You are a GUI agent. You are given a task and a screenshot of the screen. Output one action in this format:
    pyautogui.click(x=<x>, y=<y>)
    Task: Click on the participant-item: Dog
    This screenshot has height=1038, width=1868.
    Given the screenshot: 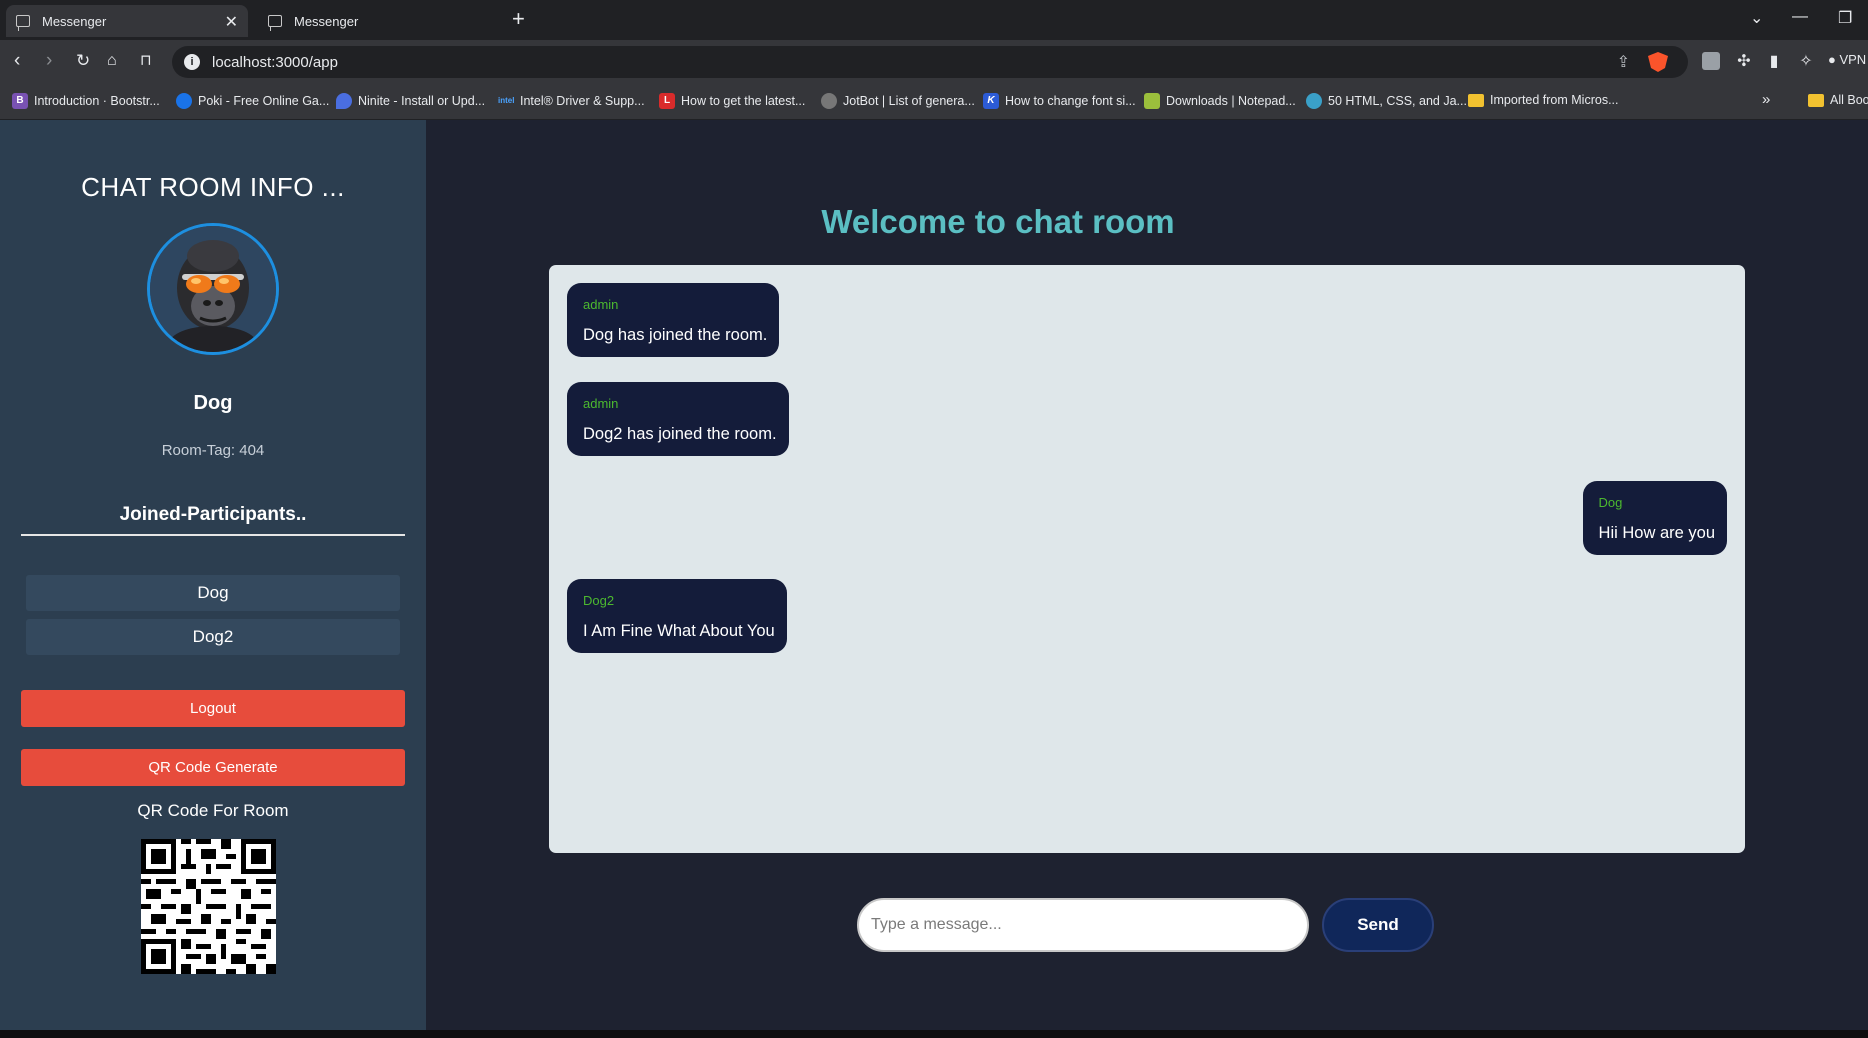 What is the action you would take?
    pyautogui.click(x=213, y=593)
    